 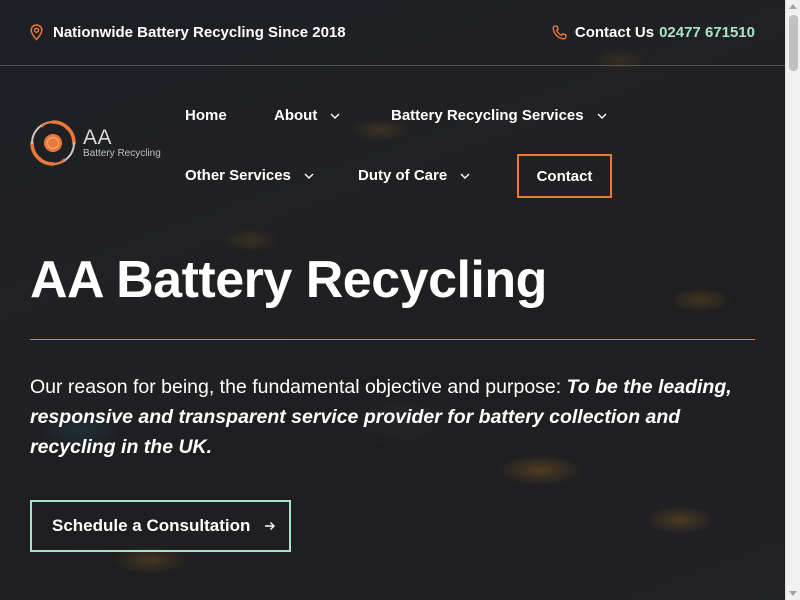 I want to click on scrollbar-thumb, so click(x=793, y=43).